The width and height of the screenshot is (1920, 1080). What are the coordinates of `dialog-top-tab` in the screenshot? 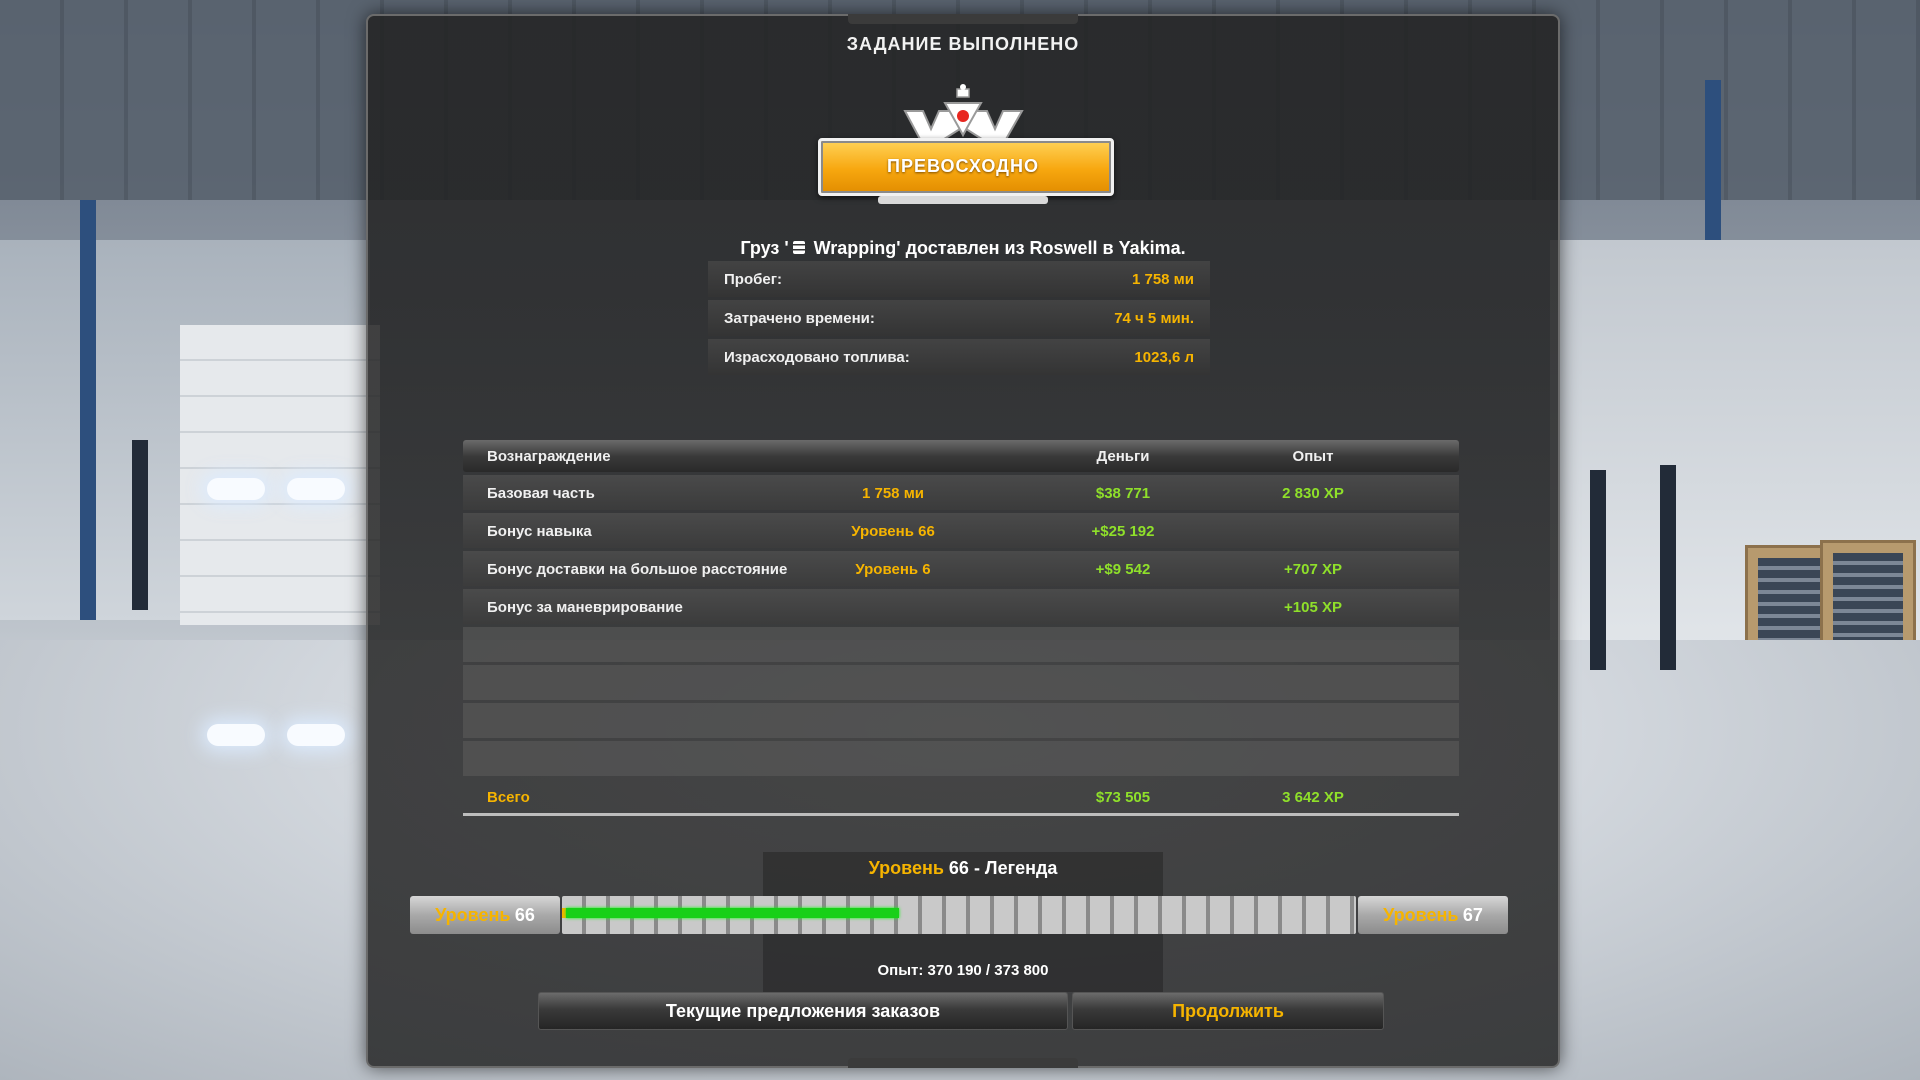 It's located at (963, 19).